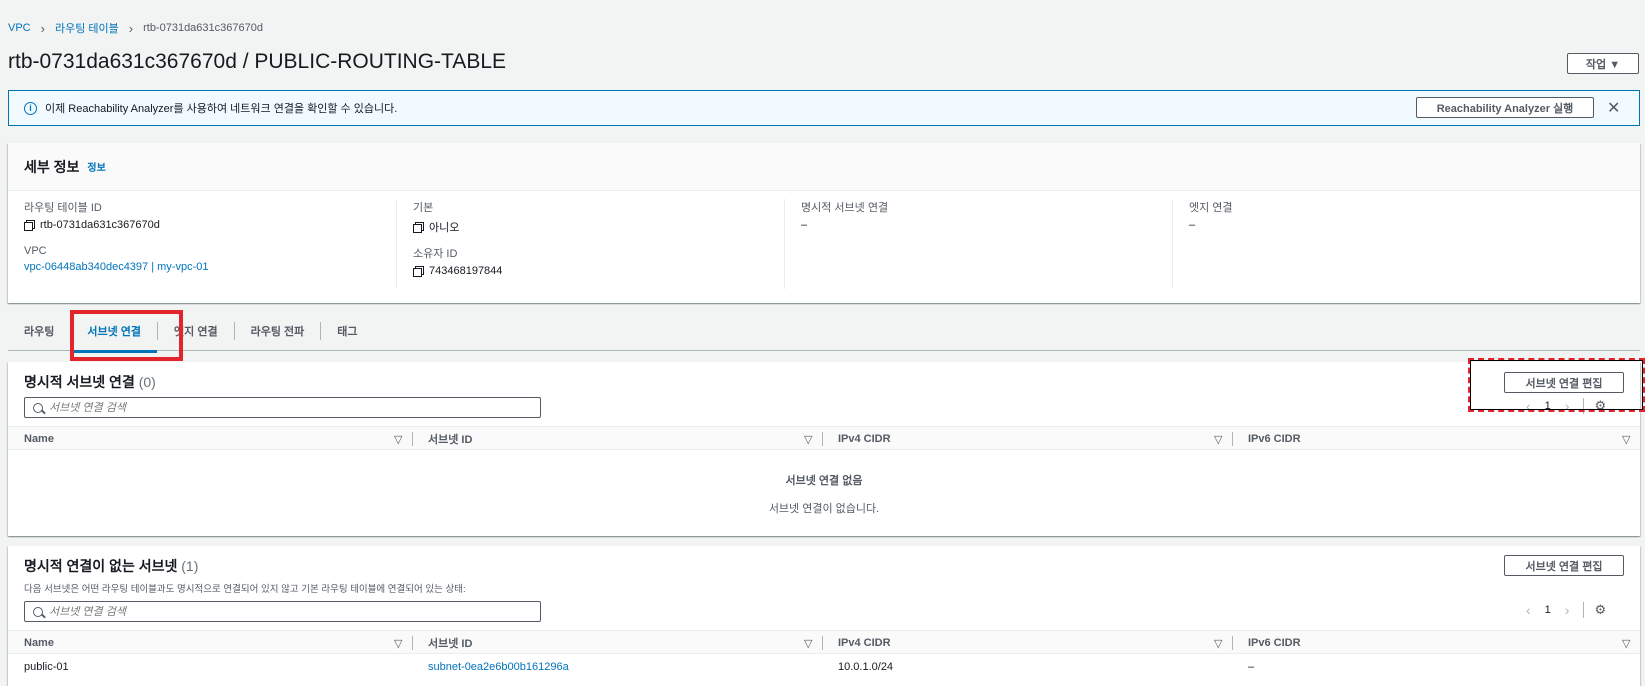 This screenshot has width=1645, height=686. I want to click on info-icon: i, so click(30, 108).